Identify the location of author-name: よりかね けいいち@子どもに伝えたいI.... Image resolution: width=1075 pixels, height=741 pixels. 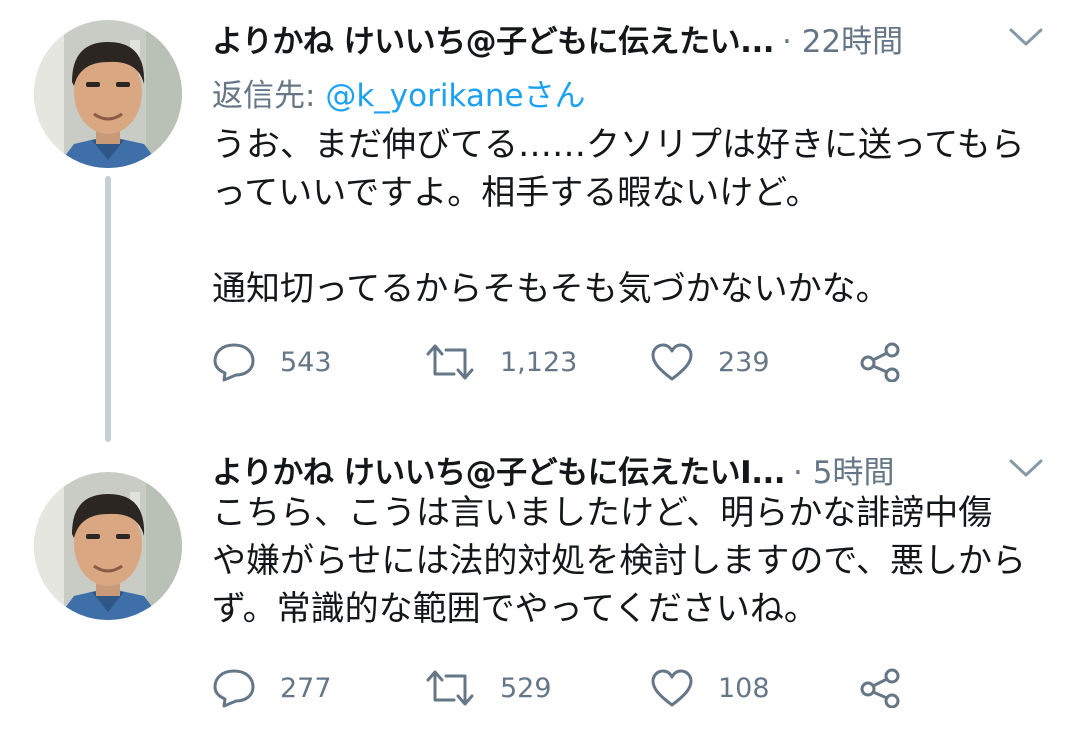
(499, 469).